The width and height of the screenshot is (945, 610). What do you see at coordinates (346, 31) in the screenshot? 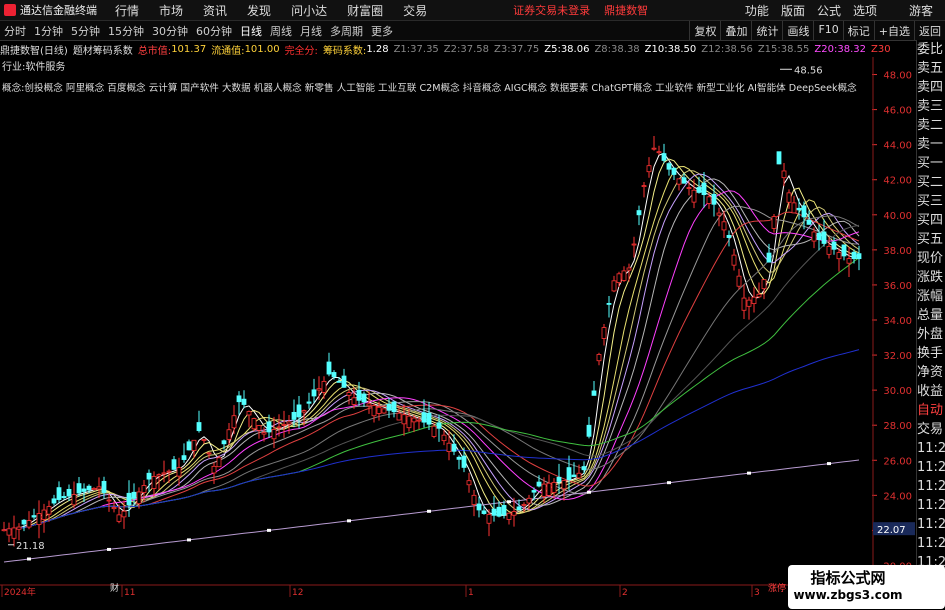
I see `period-multi: 多周期` at bounding box center [346, 31].